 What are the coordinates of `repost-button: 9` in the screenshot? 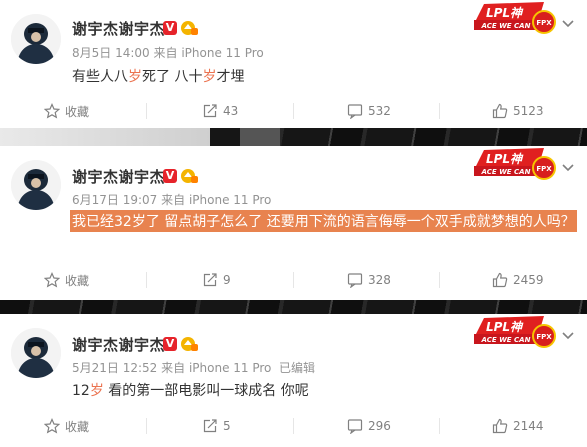 It's located at (216, 280).